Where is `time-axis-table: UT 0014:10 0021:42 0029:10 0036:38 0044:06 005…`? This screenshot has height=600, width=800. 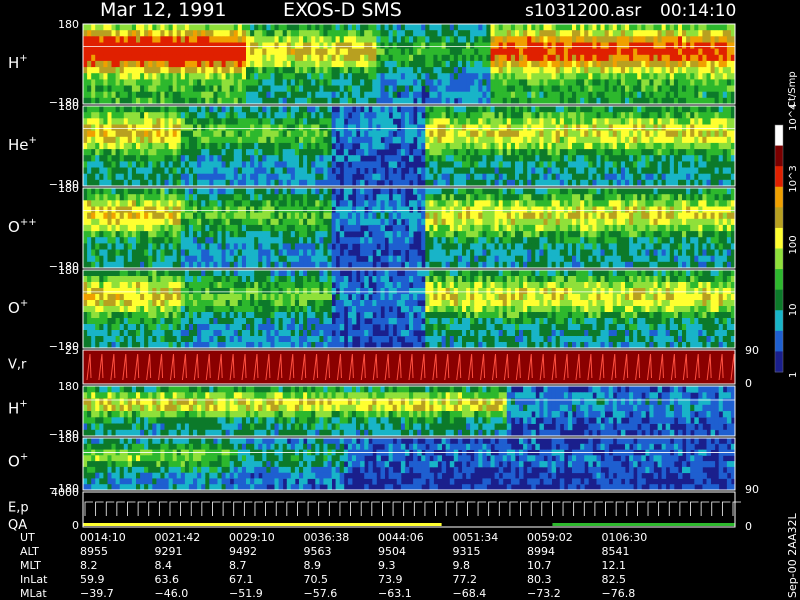 time-axis-table: UT 0014:10 0021:42 0029:10 0036:38 0044:06 005… is located at coordinates (333, 565).